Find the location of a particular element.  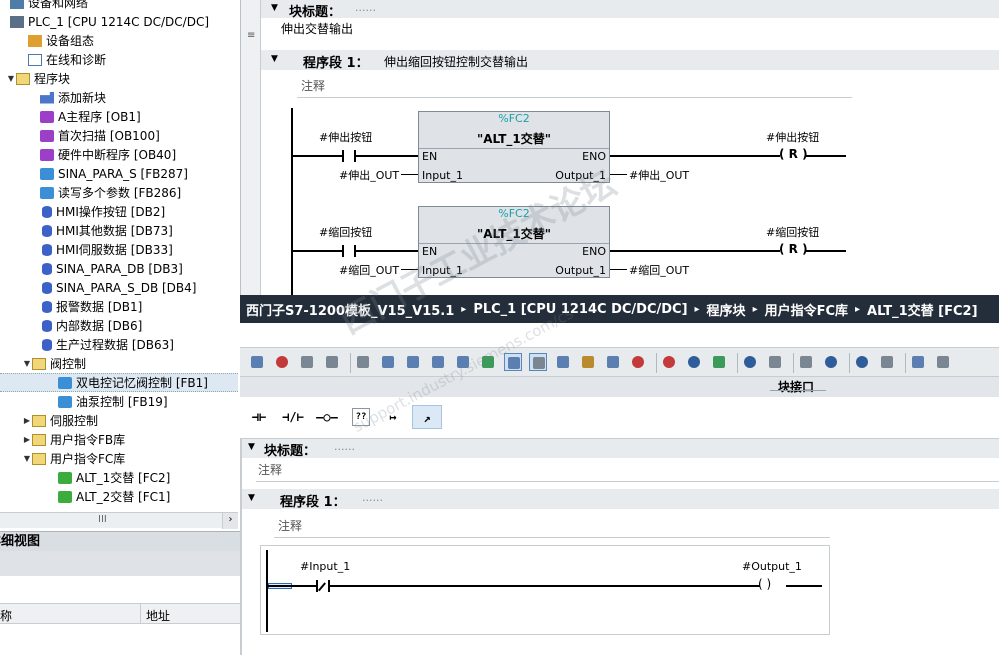

scroll-thumb: III is located at coordinates (102, 519).